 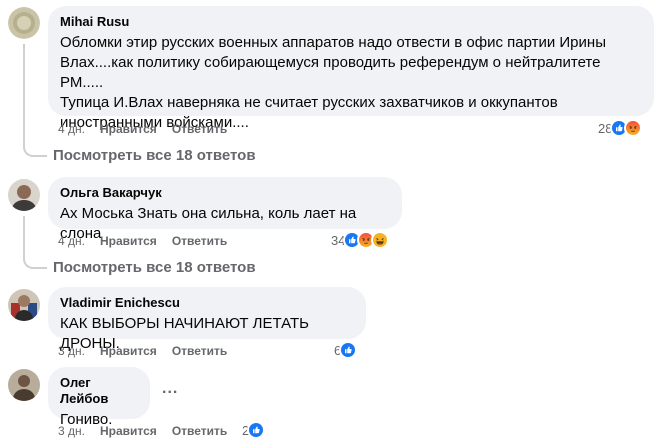 I want to click on reactions-summary: 28, so click(x=620, y=128).